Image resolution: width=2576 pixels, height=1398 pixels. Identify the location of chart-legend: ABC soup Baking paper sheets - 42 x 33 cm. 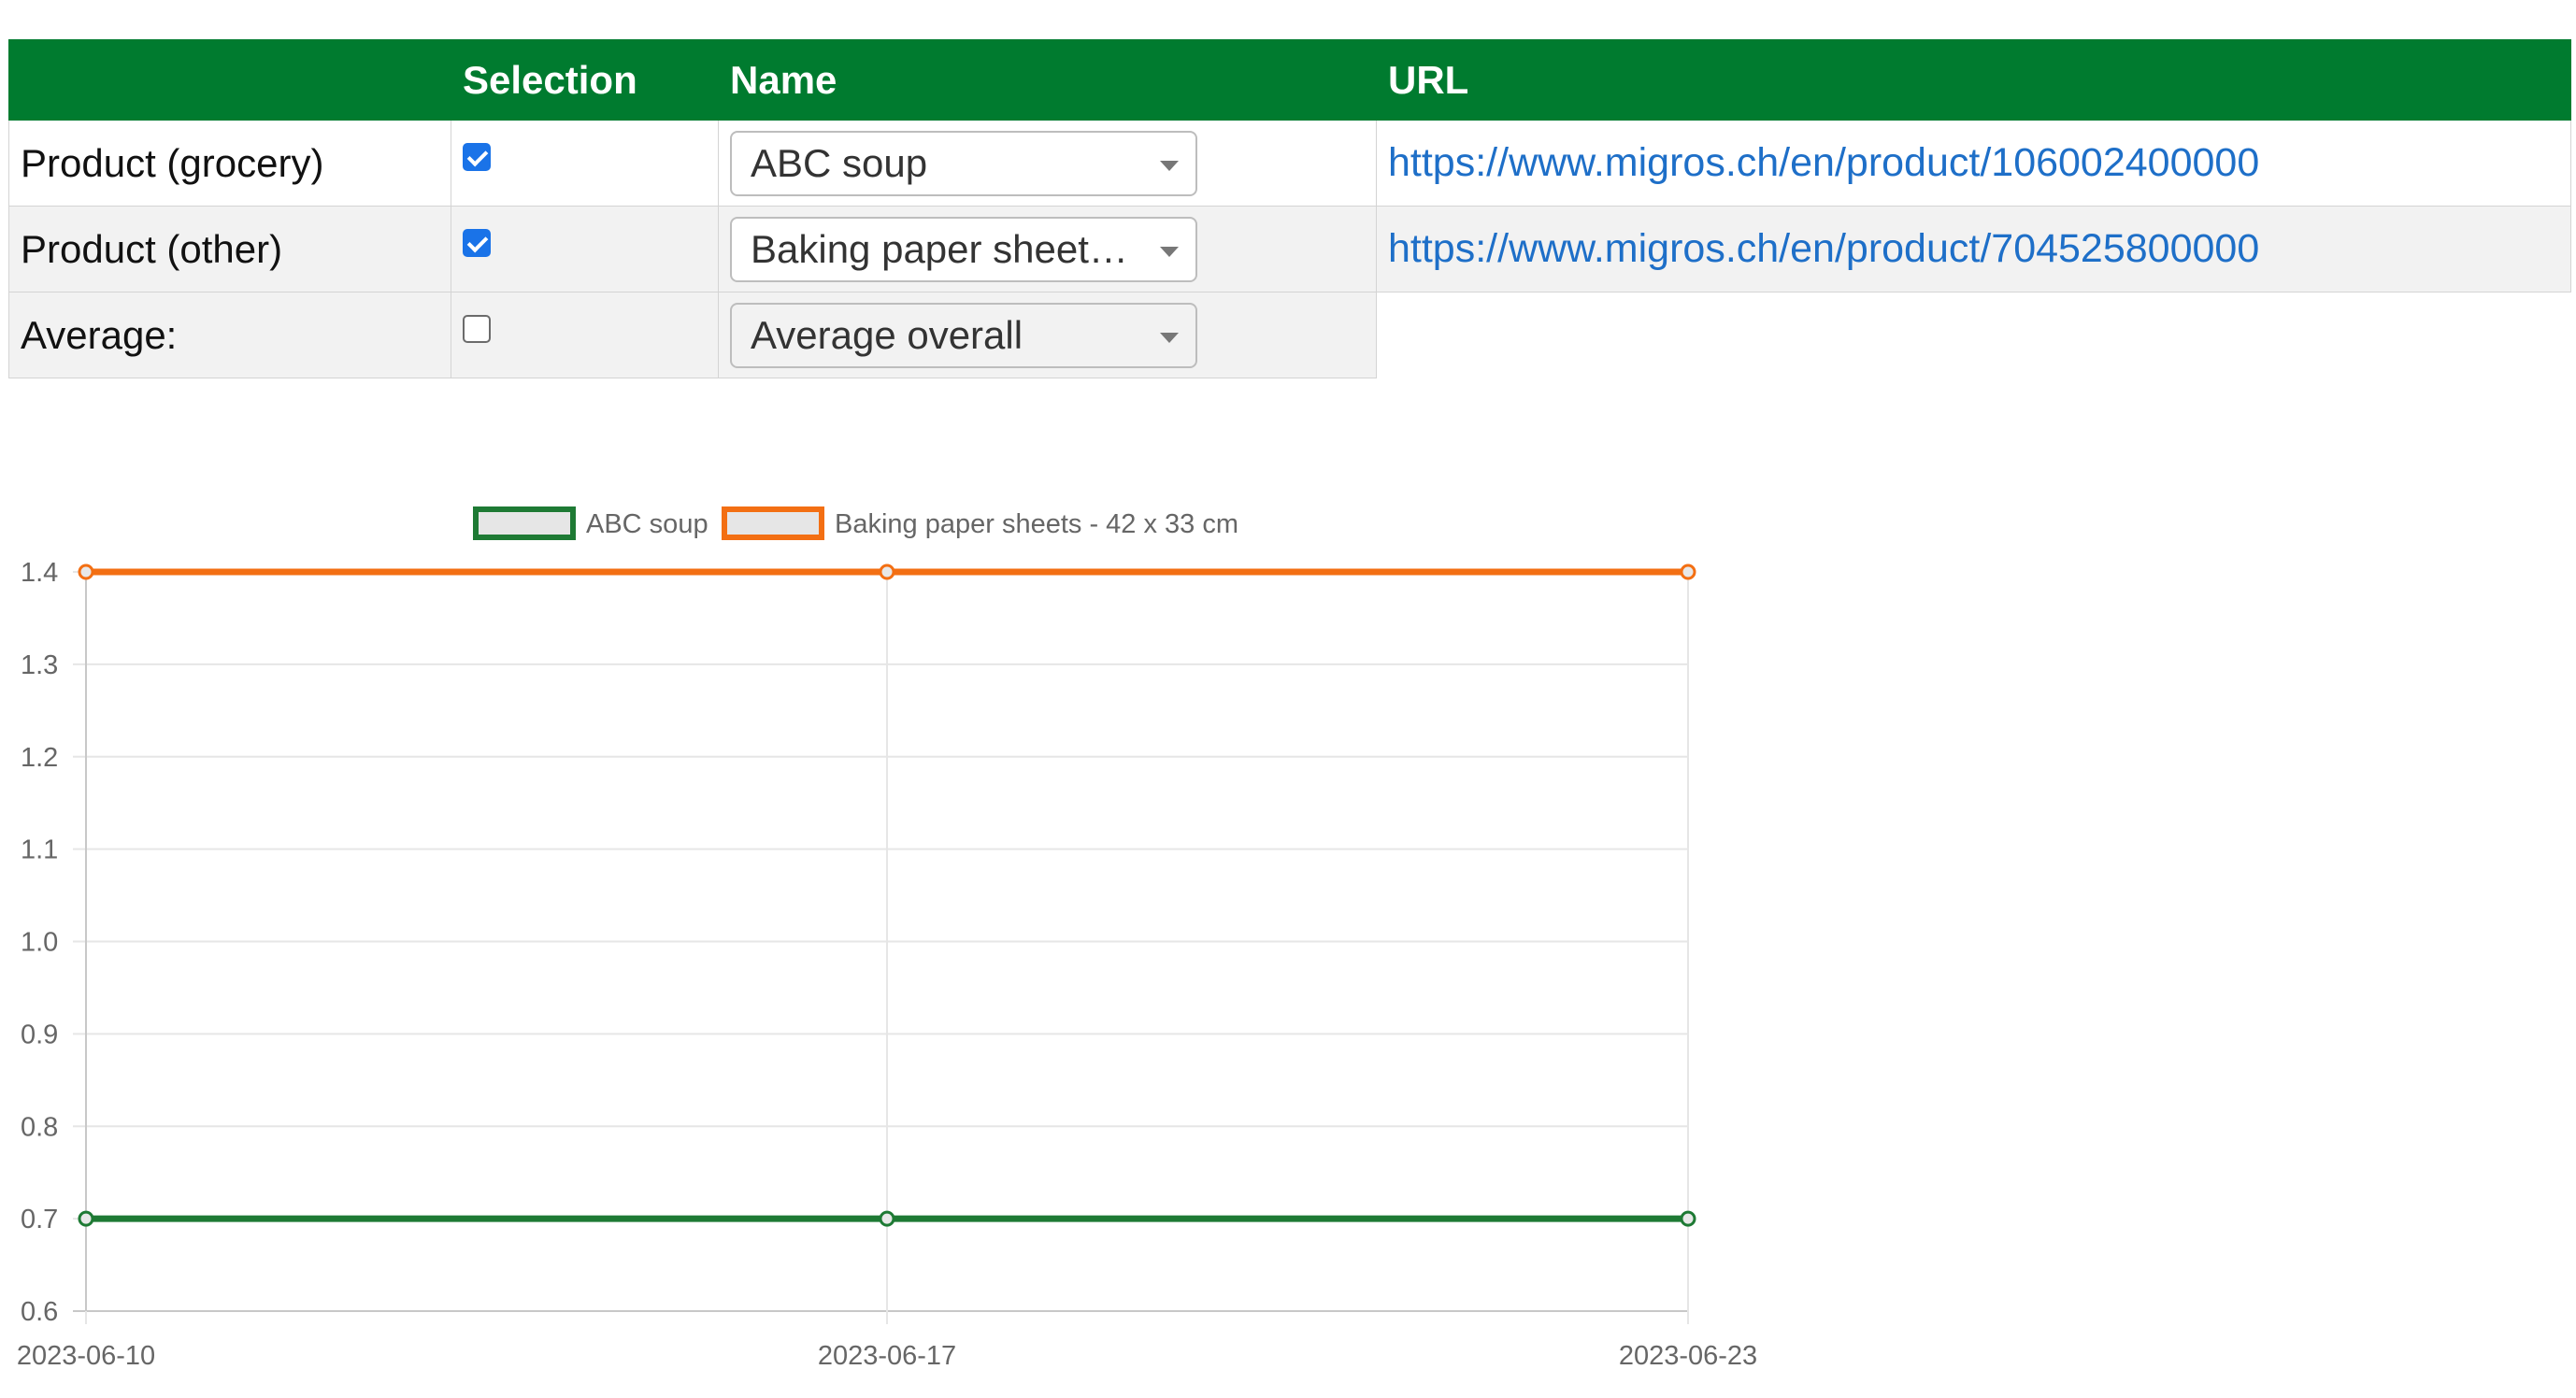
(855, 523).